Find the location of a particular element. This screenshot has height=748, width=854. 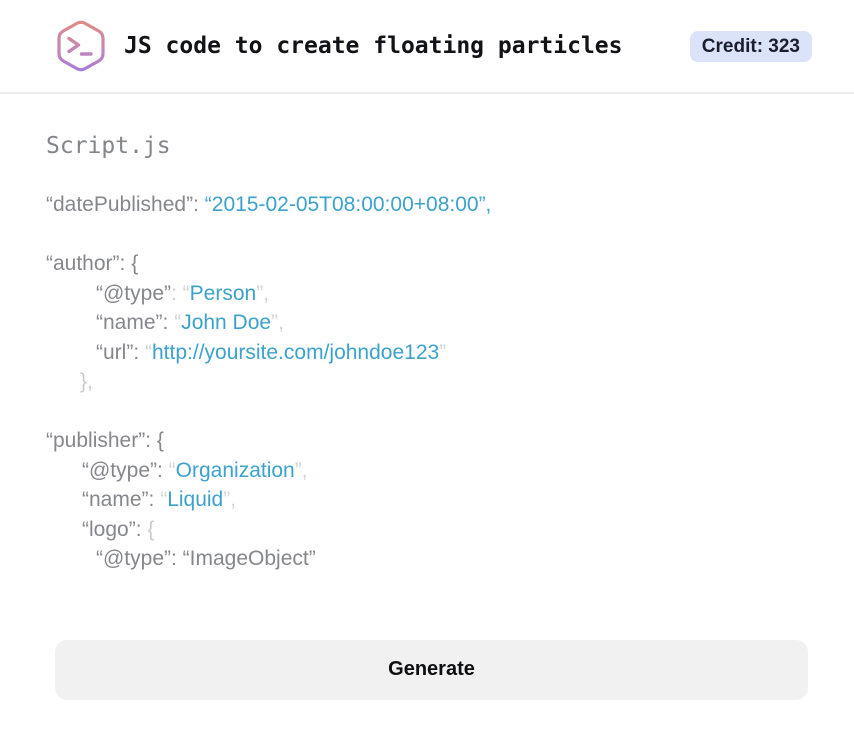

code-line: “author”: { is located at coordinates (427, 264).